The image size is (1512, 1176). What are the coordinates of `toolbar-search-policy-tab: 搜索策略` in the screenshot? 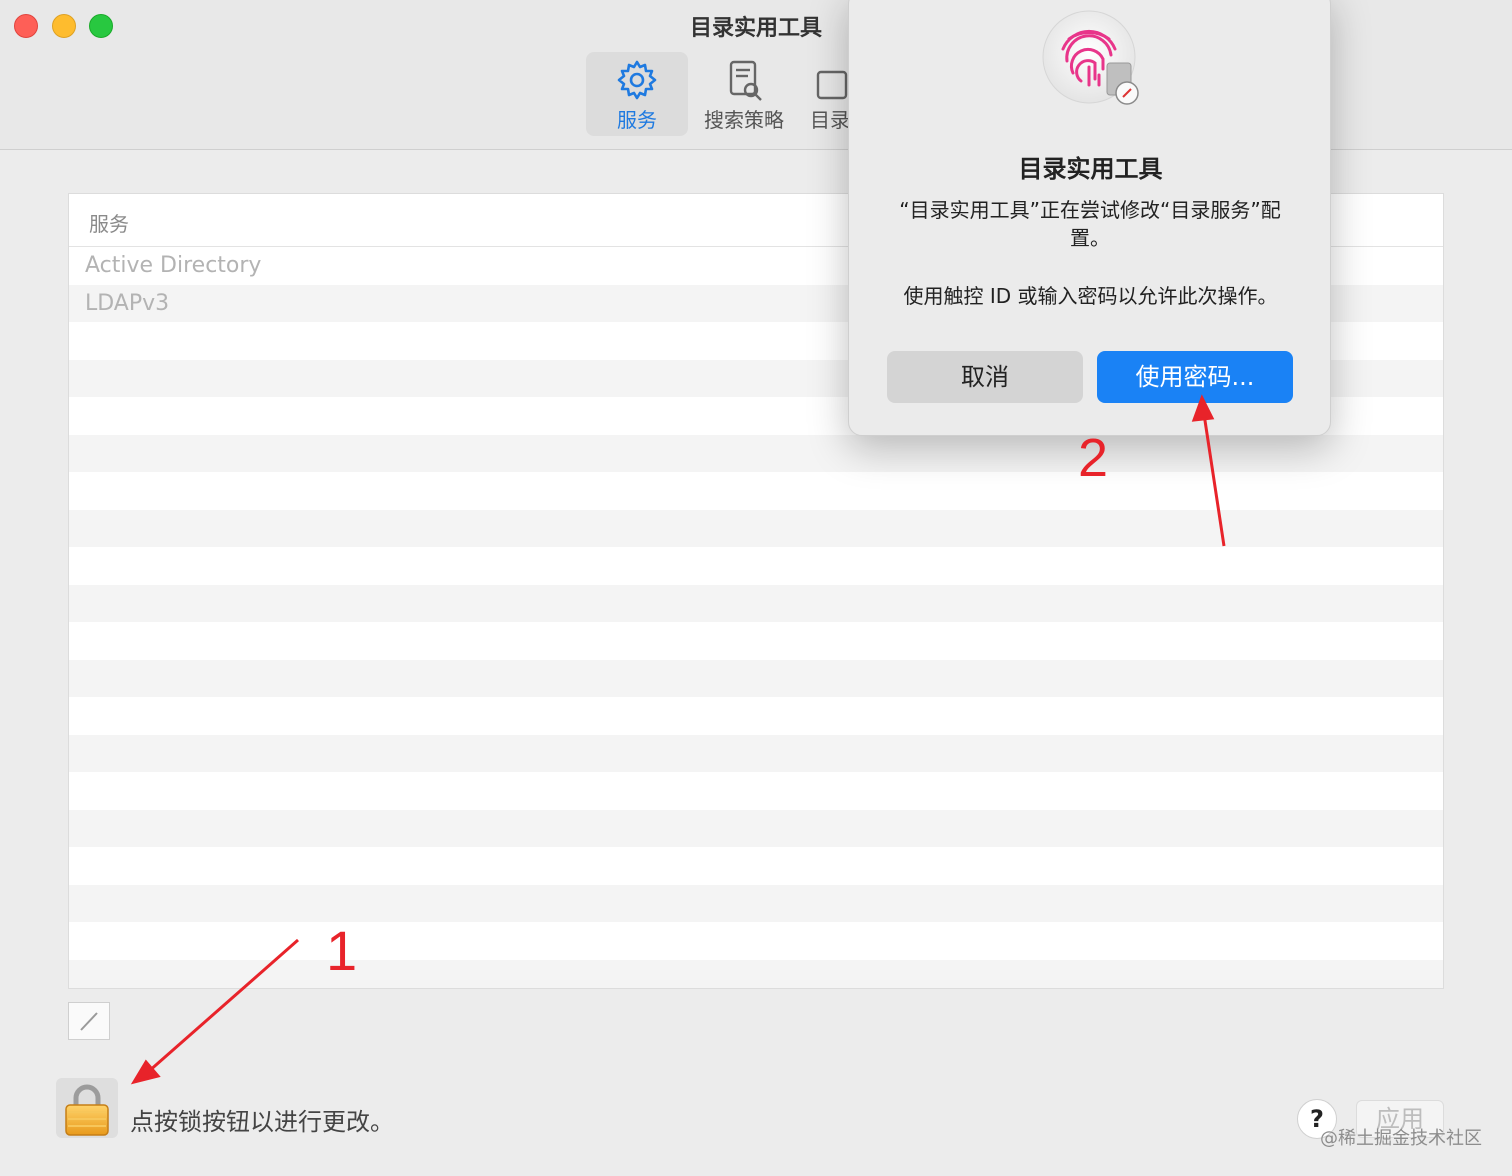 It's located at (744, 94).